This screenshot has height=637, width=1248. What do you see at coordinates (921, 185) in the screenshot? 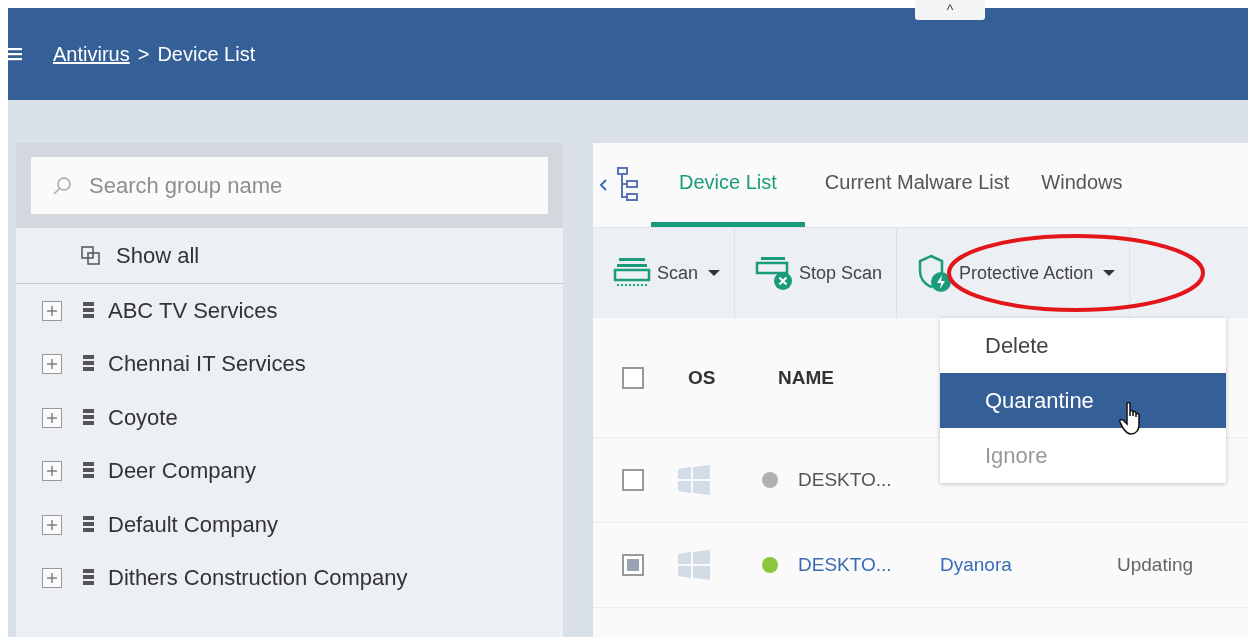
I see `tab: Current Malware List` at bounding box center [921, 185].